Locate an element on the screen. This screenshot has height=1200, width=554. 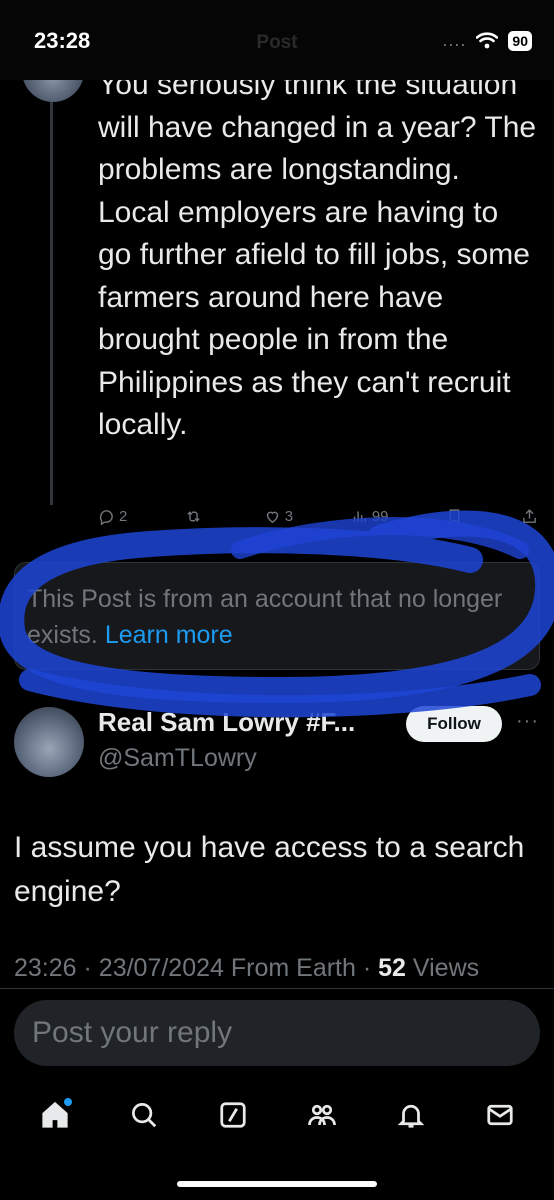
wifi-icon is located at coordinates (487, 40).